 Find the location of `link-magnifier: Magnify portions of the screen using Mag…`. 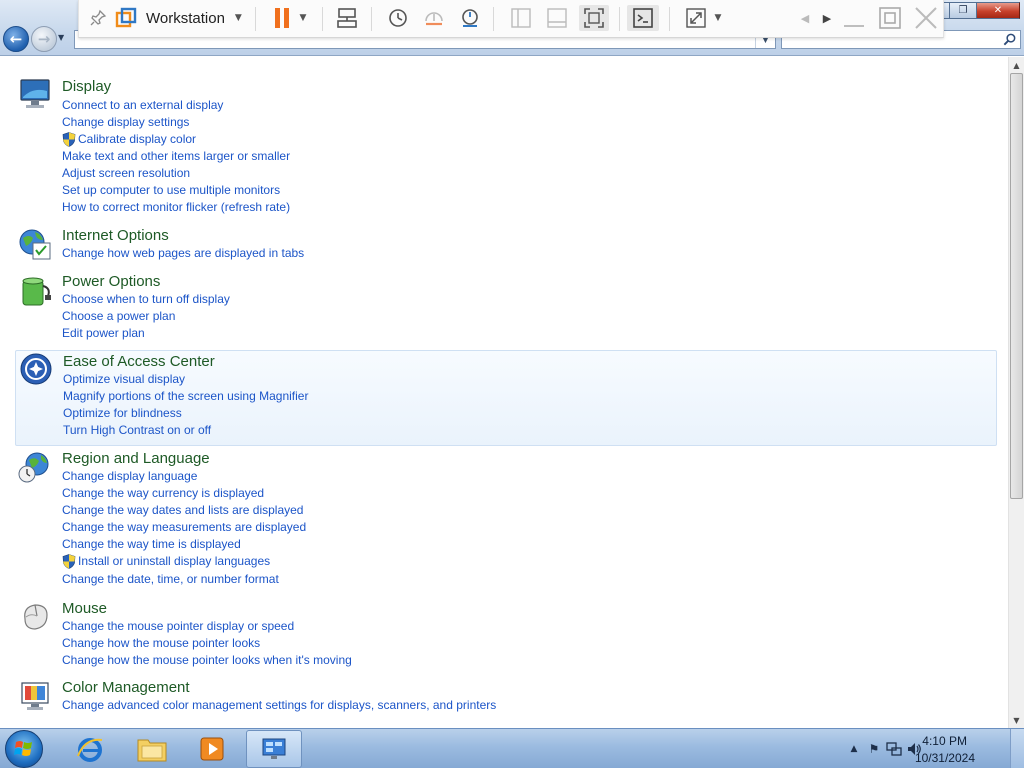

link-magnifier: Magnify portions of the screen using Mag… is located at coordinates (185, 396).